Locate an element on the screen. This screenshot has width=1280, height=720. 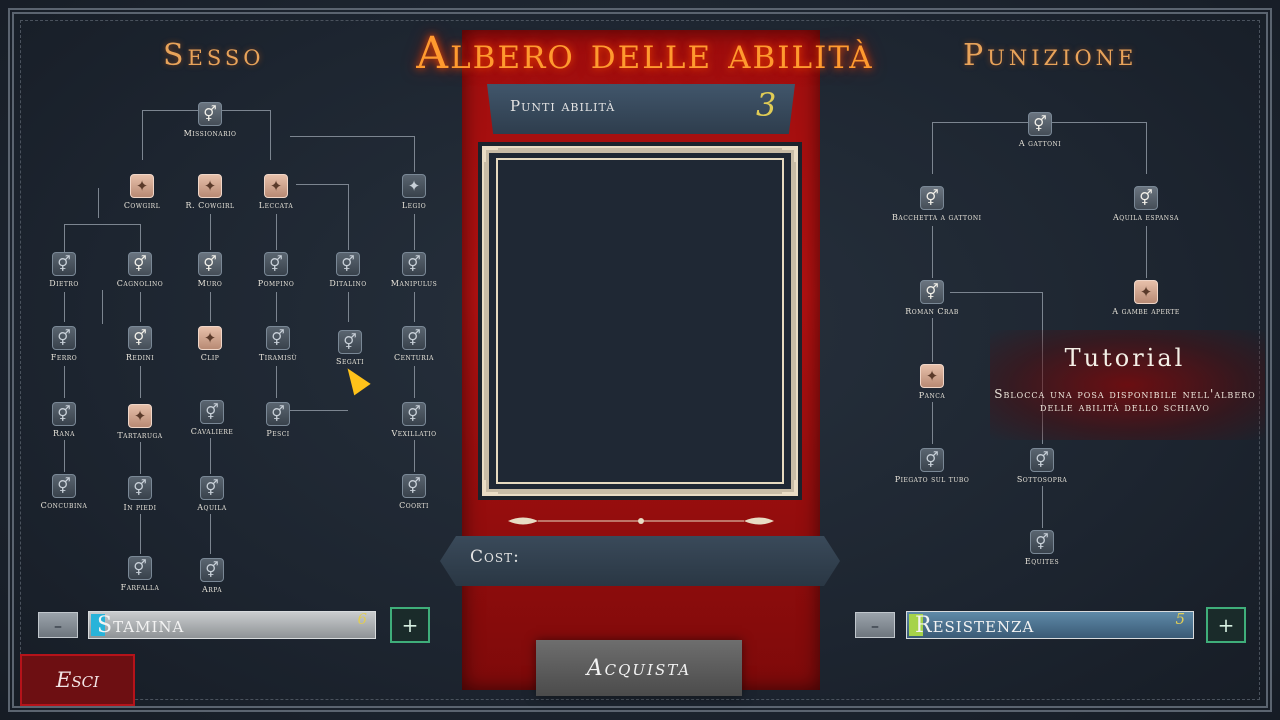
divider-ornament is located at coordinates (641, 521).